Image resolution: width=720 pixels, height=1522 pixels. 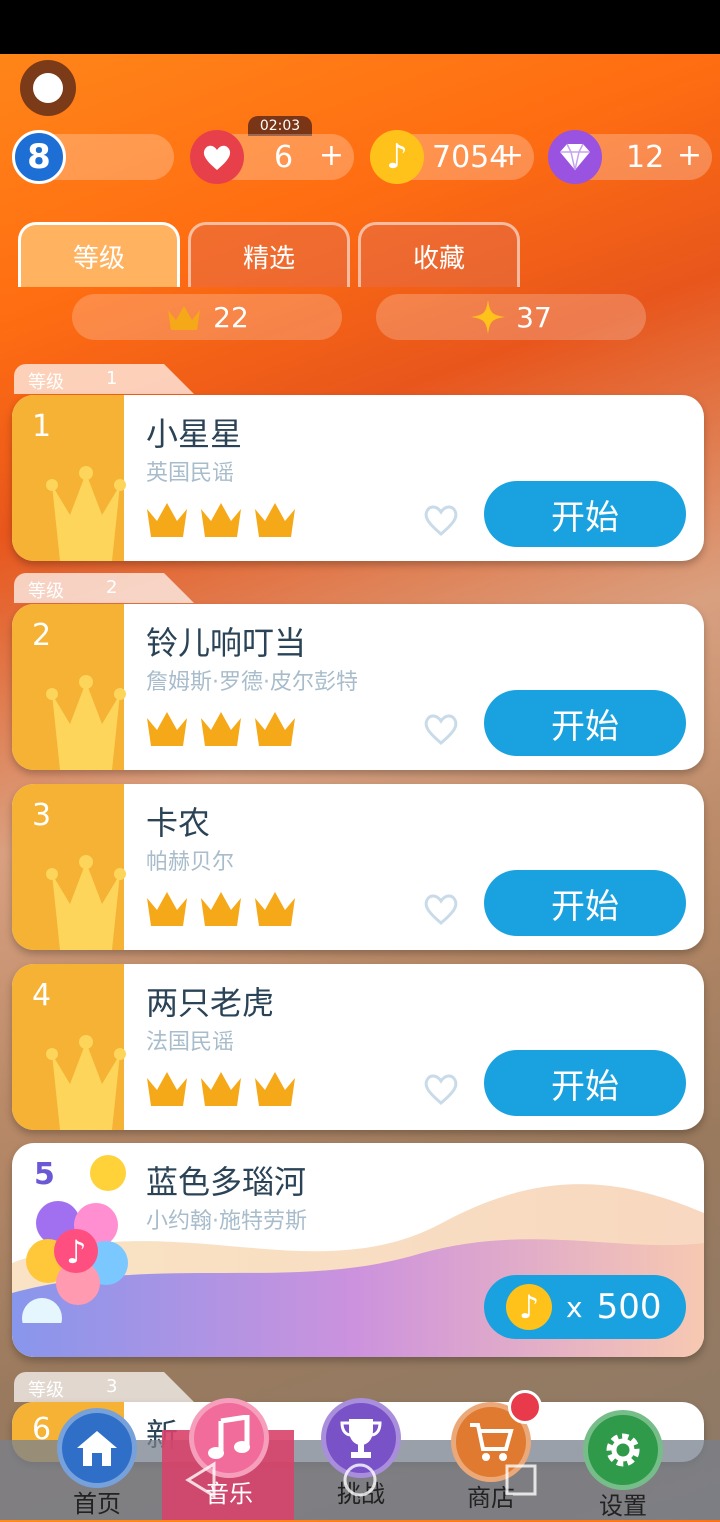 I want to click on heart-icon, so click(x=217, y=157).